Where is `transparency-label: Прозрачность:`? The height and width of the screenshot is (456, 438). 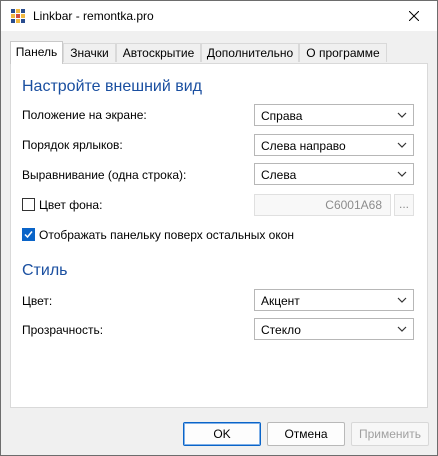
transparency-label: Прозрачность: is located at coordinates (63, 330).